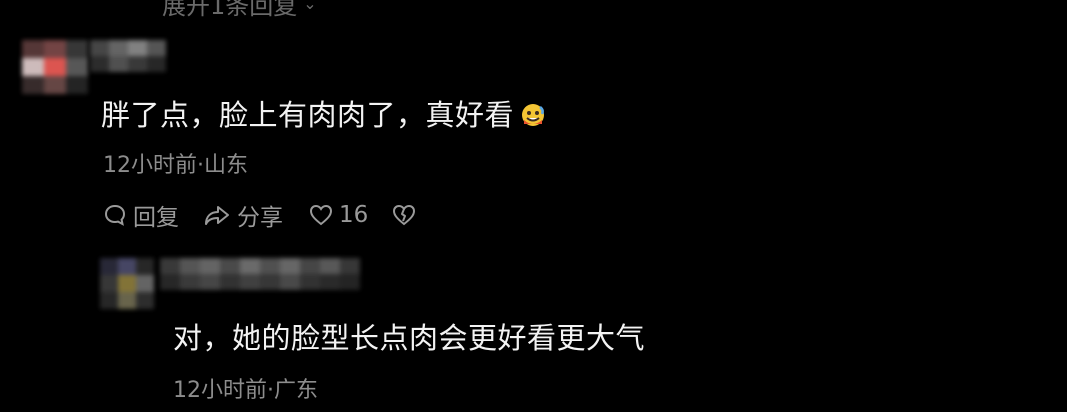 The width and height of the screenshot is (1067, 412). Describe the element at coordinates (323, 113) in the screenshot. I see `comment-text: 胖了点，脸上有肉肉了，真好看` at that location.